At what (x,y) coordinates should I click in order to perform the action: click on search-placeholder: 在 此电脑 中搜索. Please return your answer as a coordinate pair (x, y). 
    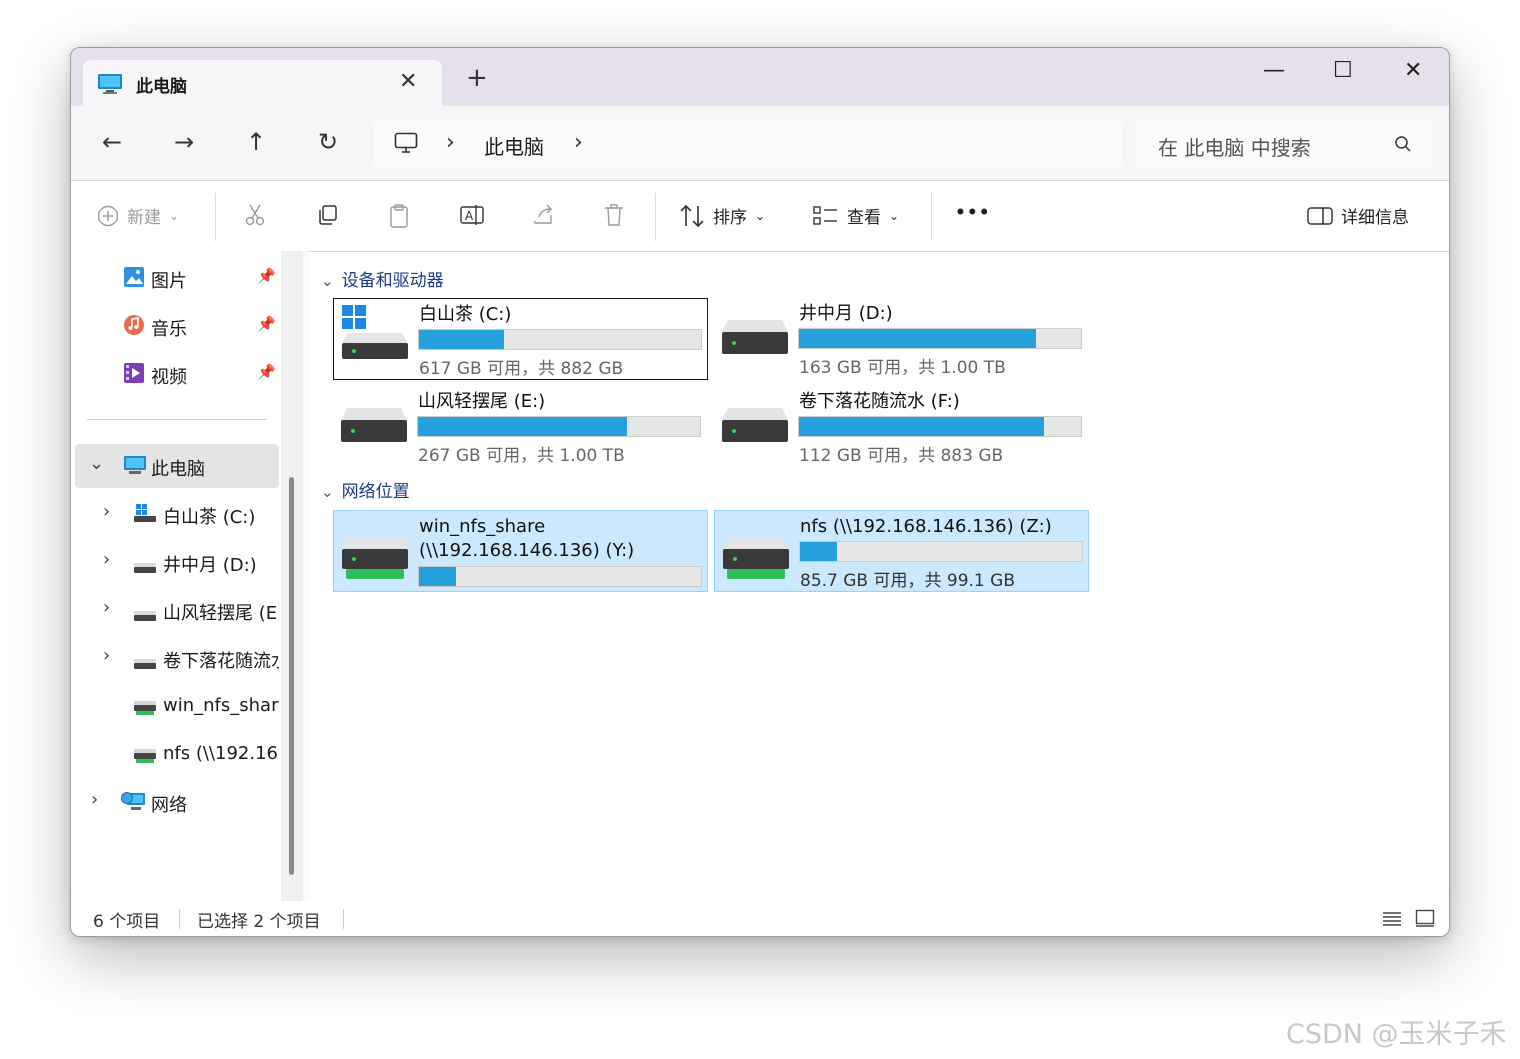
    Looking at the image, I should click on (1234, 148).